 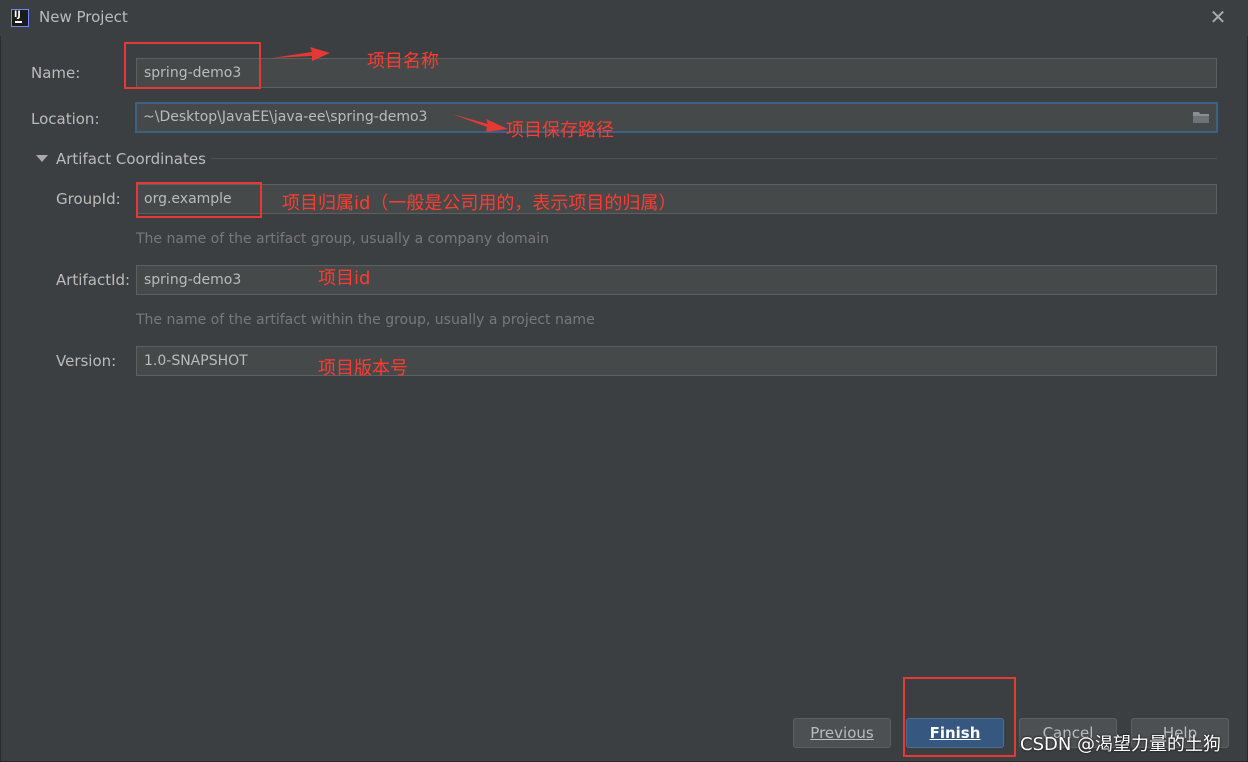 What do you see at coordinates (480, 123) in the screenshot?
I see `location-arrow-icon` at bounding box center [480, 123].